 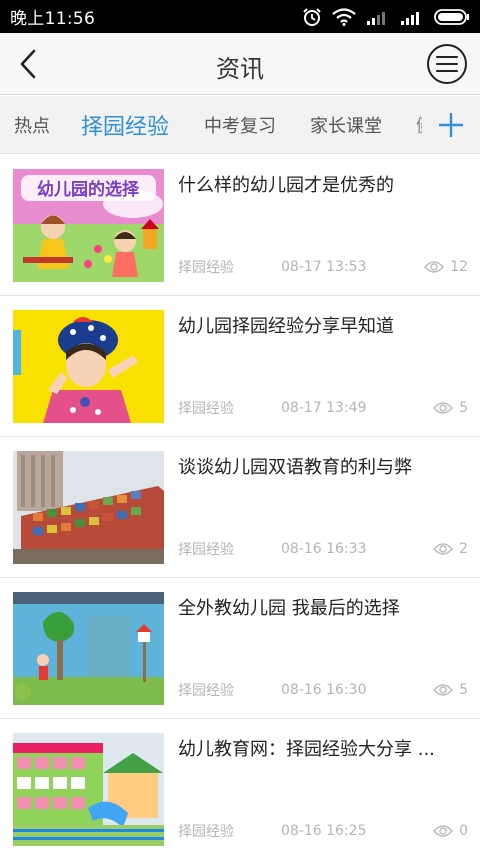 I want to click on article-meta: 择园经验 08-16 16:33 2, so click(x=323, y=549).